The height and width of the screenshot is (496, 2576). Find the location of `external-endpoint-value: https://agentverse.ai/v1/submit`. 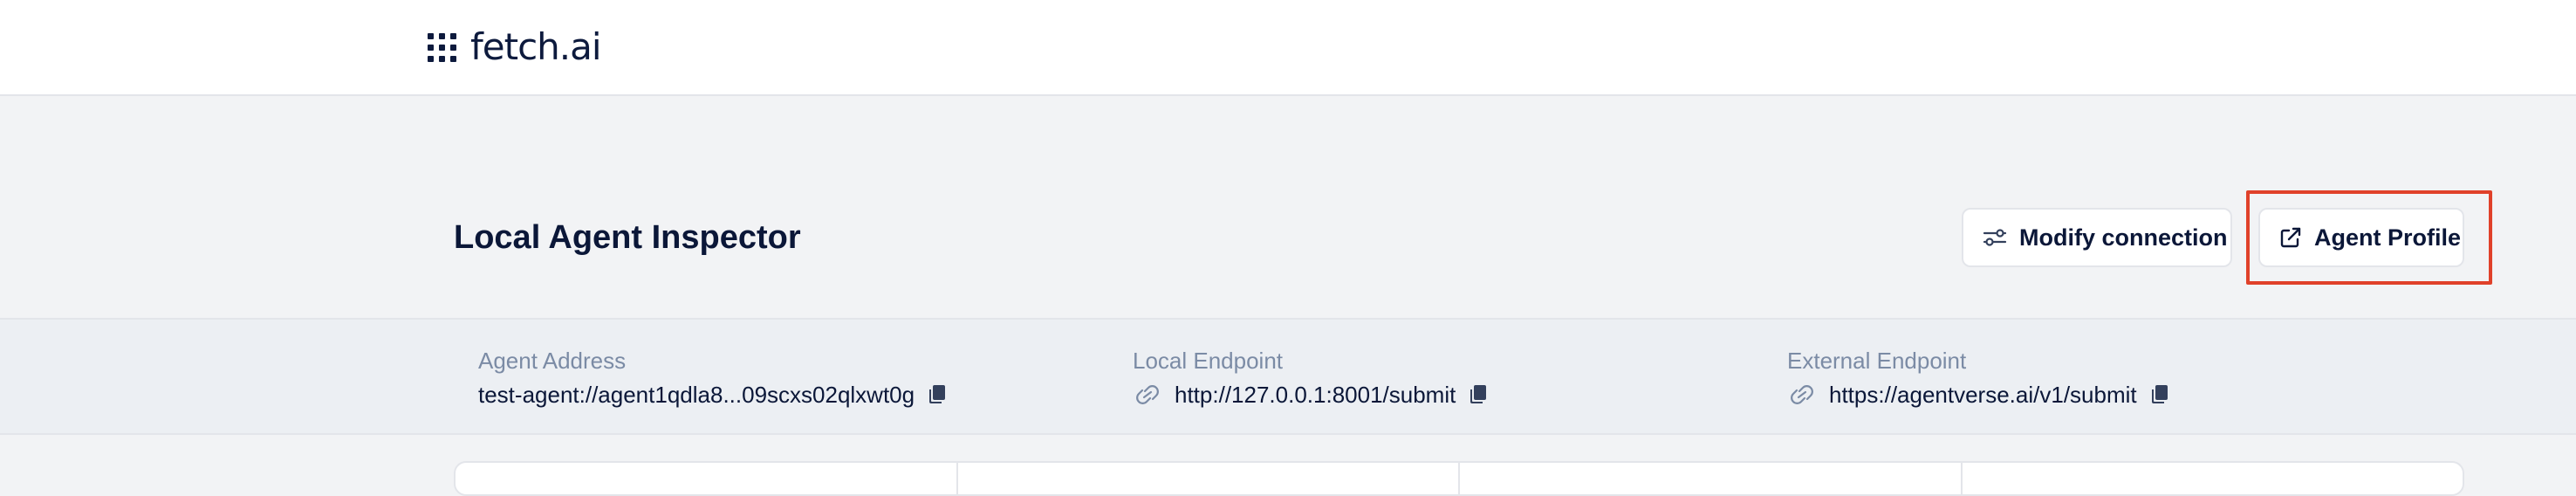

external-endpoint-value: https://agentverse.ai/v1/submit is located at coordinates (1983, 395).